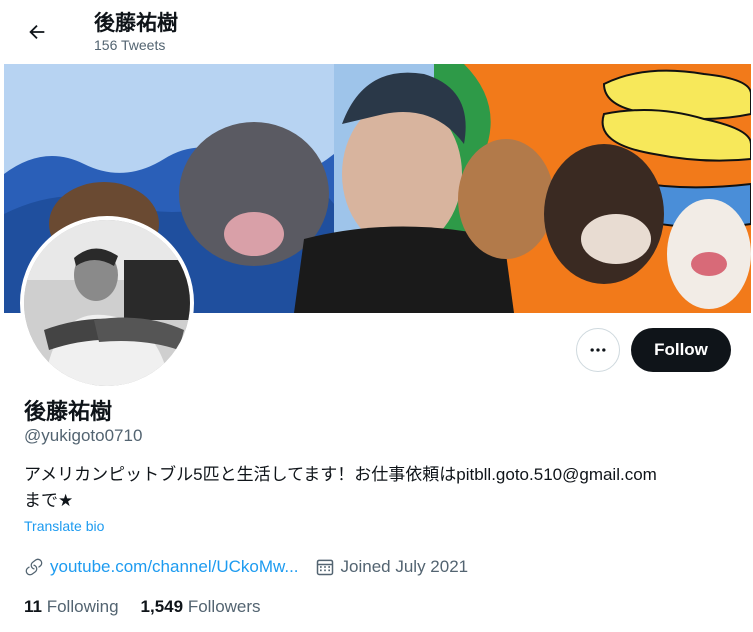  I want to click on more-options-button, so click(598, 350).